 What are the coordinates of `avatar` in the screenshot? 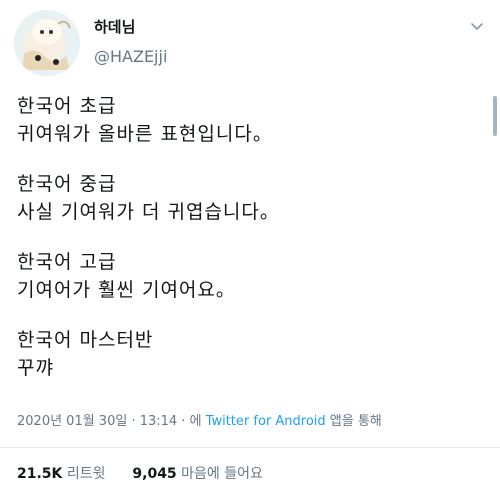 It's located at (47, 43).